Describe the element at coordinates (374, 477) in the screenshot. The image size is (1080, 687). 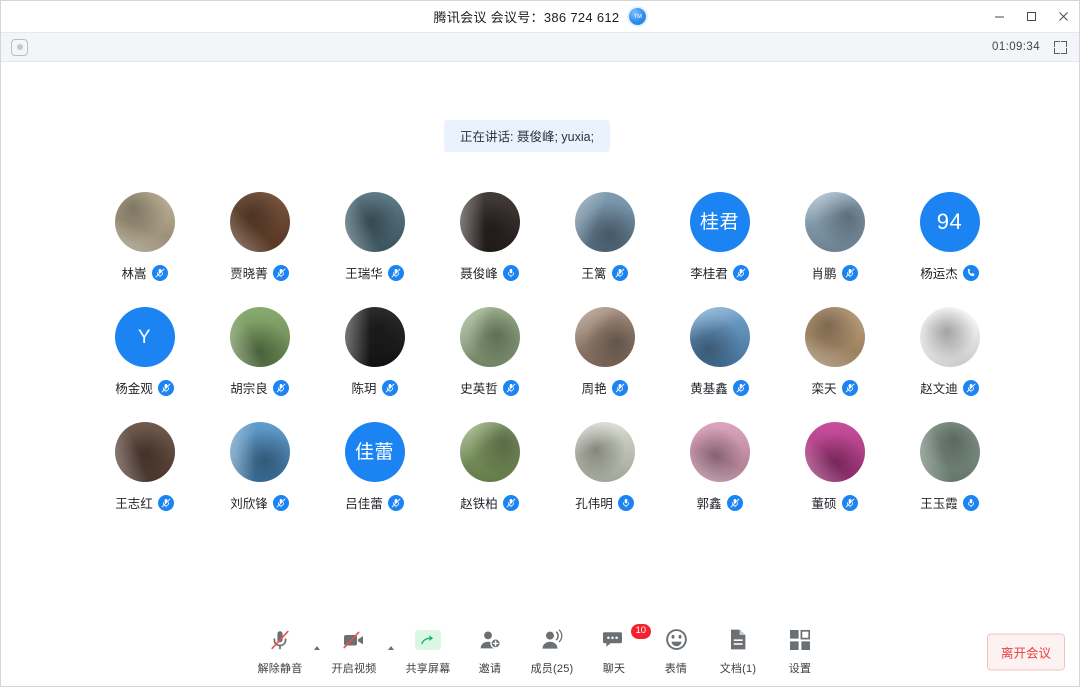
I see `participant-tile: 佳蕾 吕佳蕾` at that location.